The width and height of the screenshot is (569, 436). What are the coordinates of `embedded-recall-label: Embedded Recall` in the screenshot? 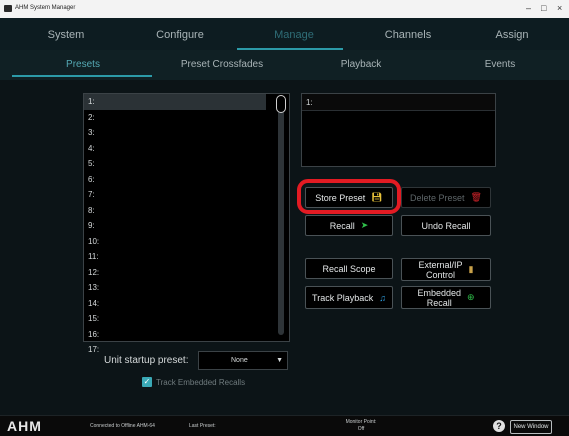 It's located at (439, 297).